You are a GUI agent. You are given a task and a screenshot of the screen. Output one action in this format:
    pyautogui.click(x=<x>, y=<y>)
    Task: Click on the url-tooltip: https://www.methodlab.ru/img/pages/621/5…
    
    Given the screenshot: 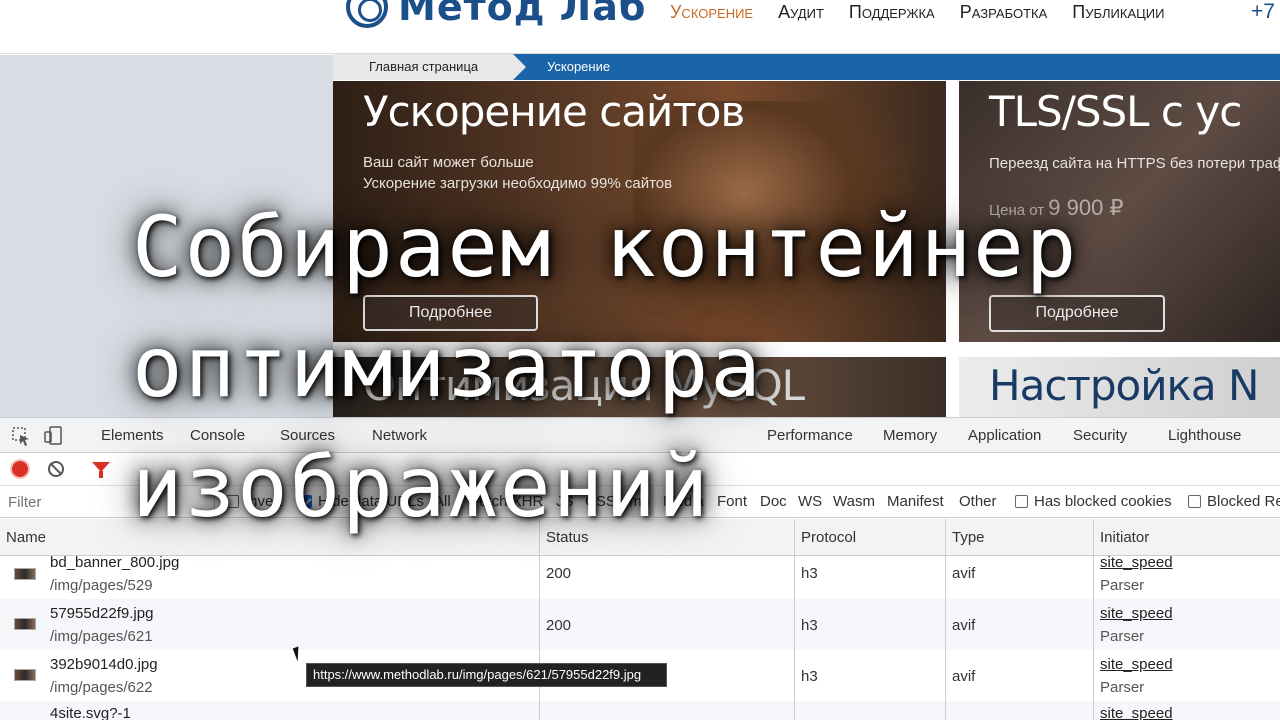 What is the action you would take?
    pyautogui.click(x=486, y=675)
    